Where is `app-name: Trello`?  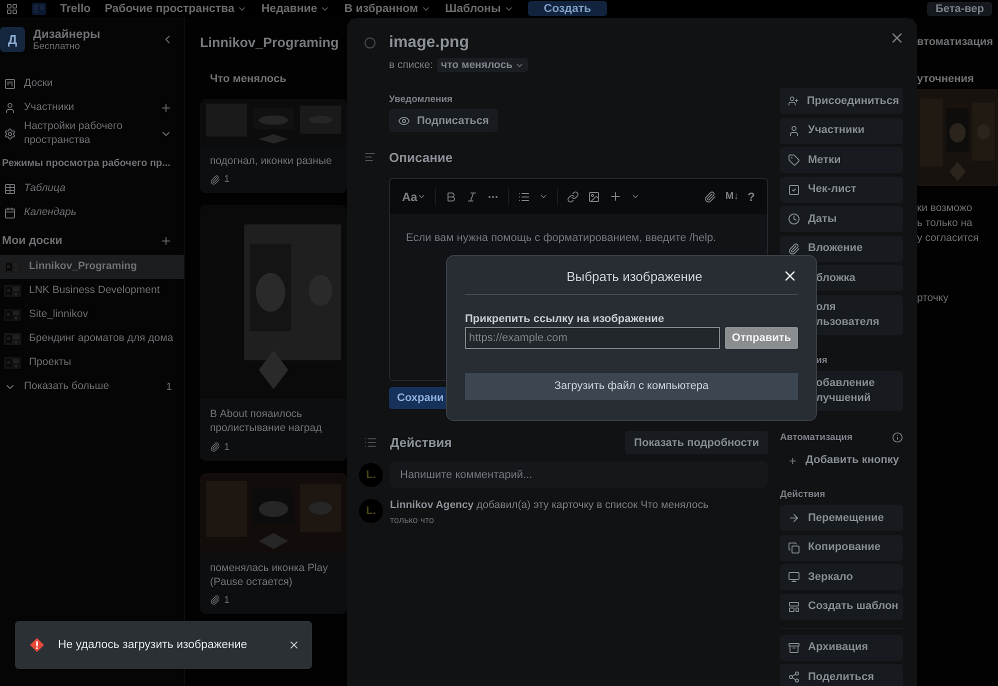
app-name: Trello is located at coordinates (75, 8).